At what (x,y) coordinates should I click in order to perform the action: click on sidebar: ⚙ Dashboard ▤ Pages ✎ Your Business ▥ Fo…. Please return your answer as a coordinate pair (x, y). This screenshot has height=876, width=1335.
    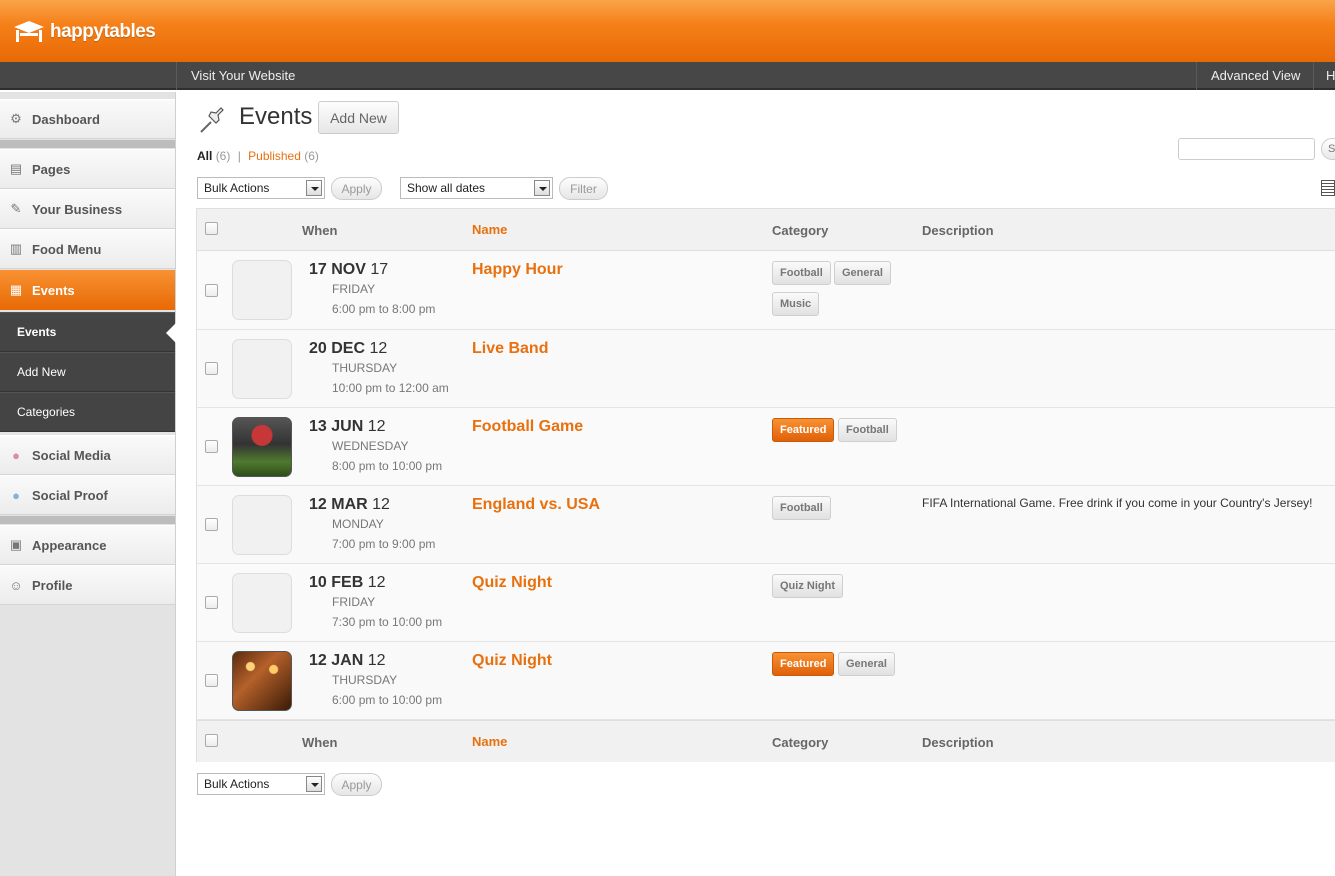
    Looking at the image, I should click on (88, 484).